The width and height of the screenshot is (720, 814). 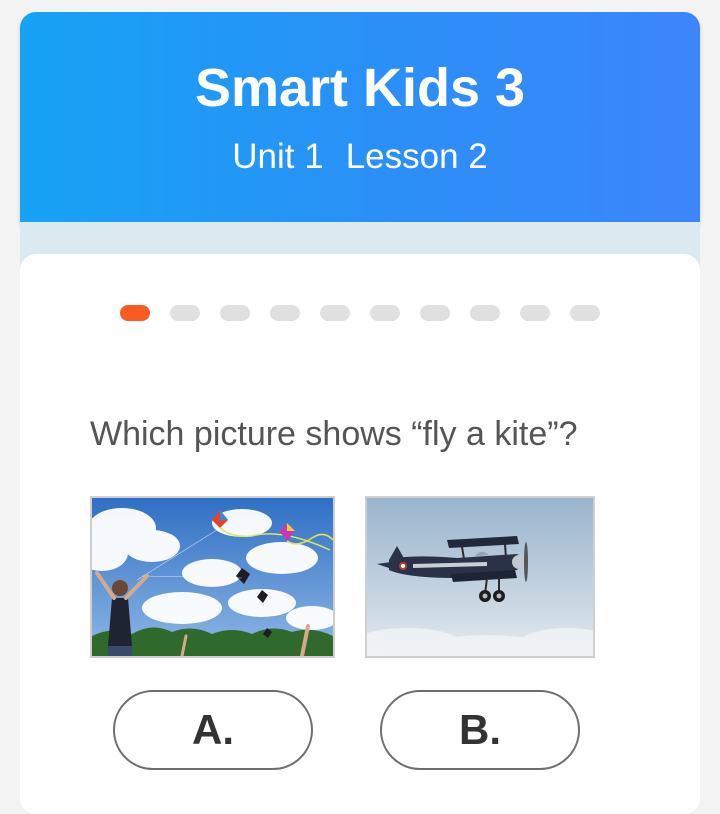 What do you see at coordinates (334, 434) in the screenshot?
I see `question-text: Which picture shows “fly a kite”?` at bounding box center [334, 434].